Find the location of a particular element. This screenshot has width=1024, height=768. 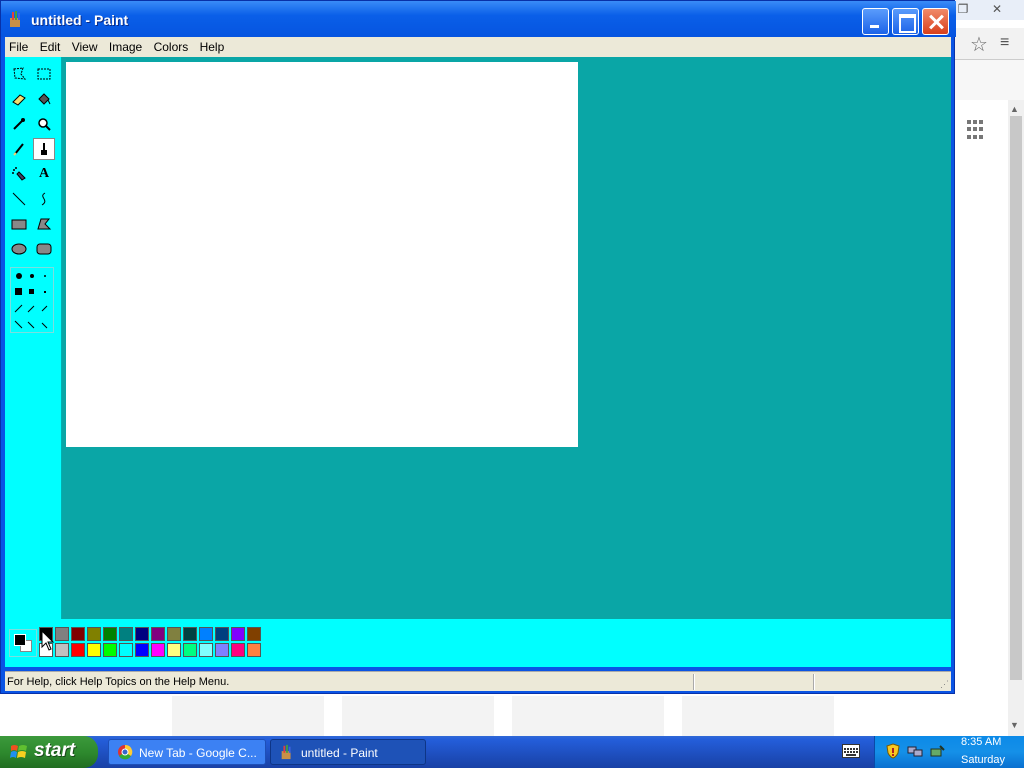

restore-icon: ❐ is located at coordinates (963, 9).